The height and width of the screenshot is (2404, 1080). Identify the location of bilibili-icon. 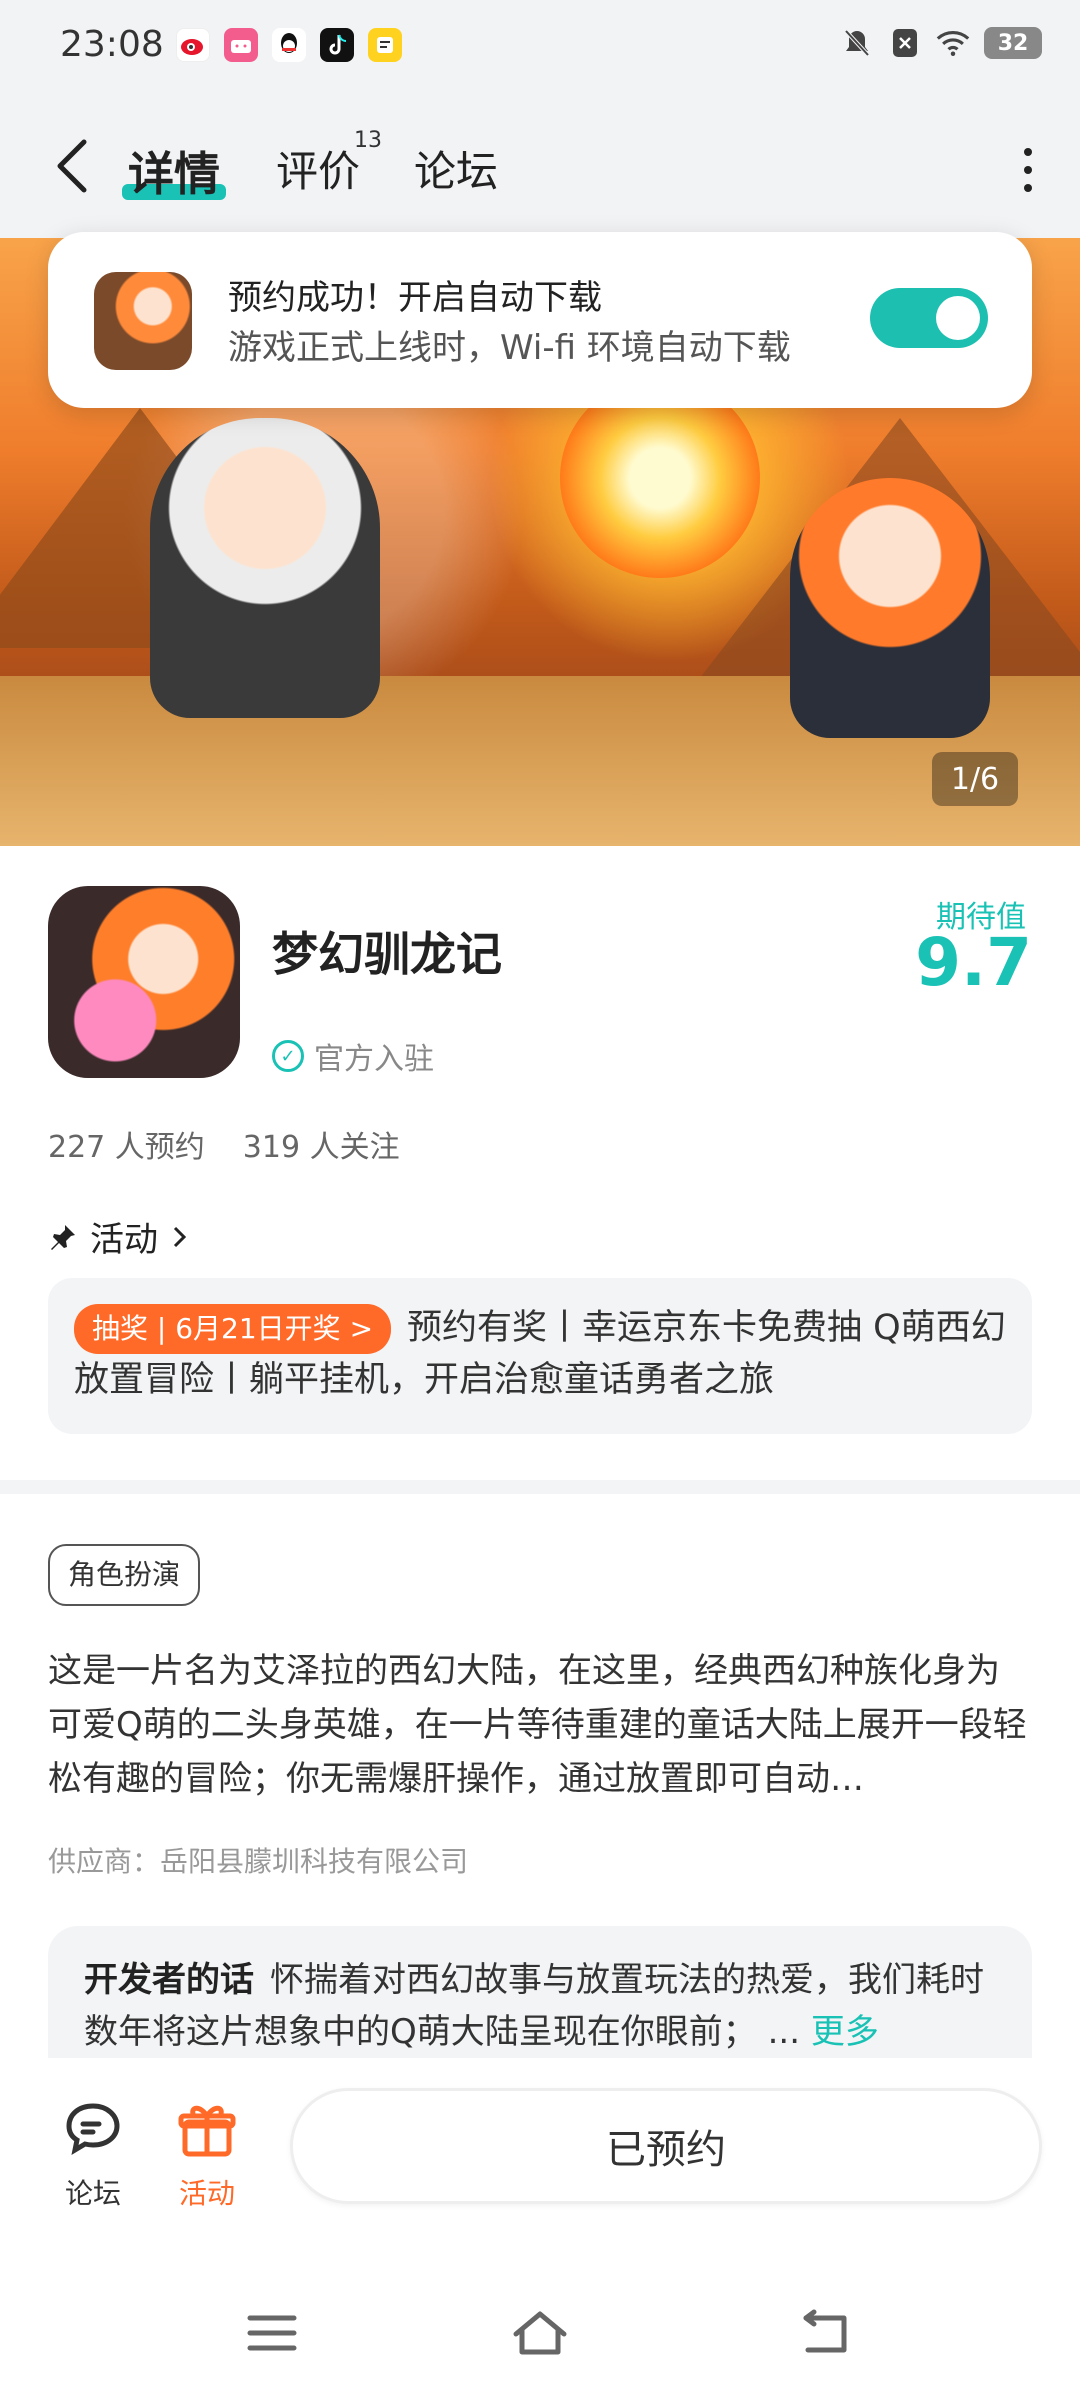
(241, 45).